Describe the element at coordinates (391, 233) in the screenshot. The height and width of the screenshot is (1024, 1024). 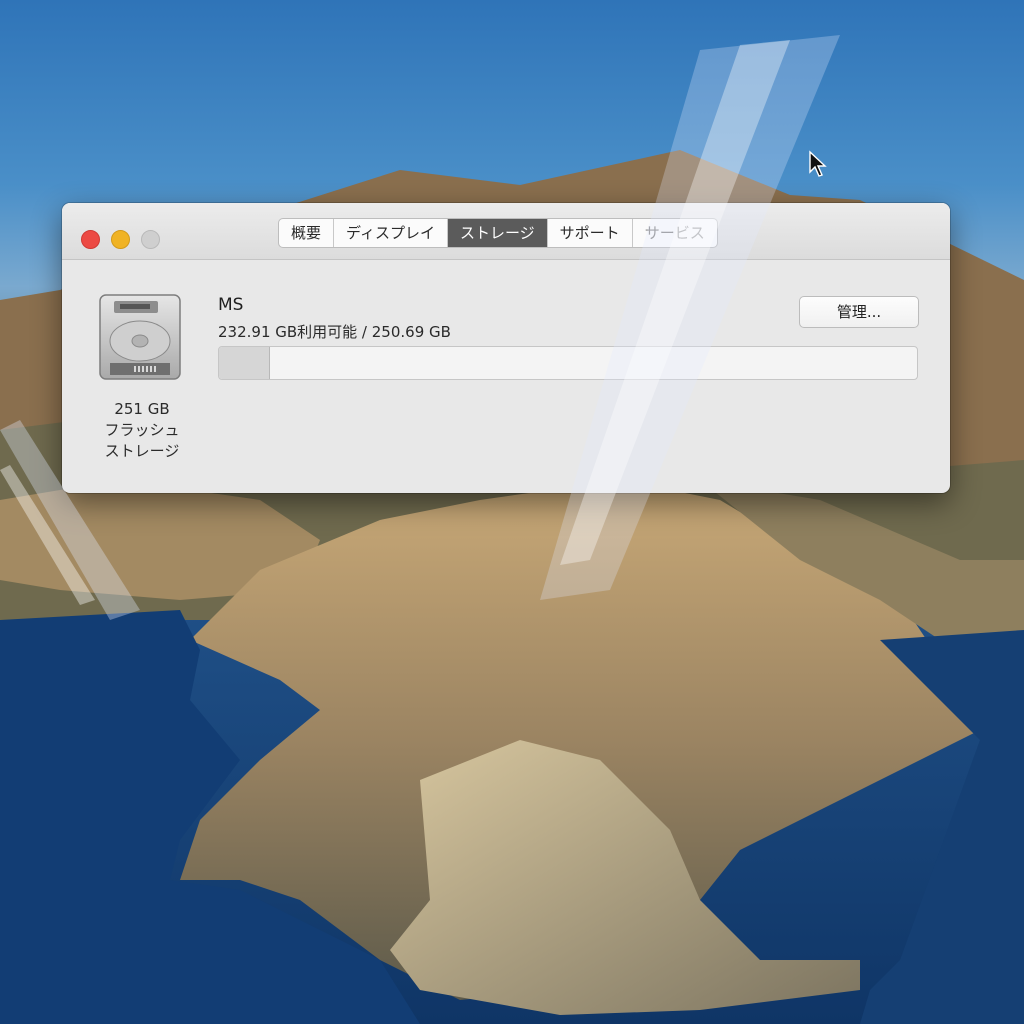
I see `tab-displays: ディスプレイ` at that location.